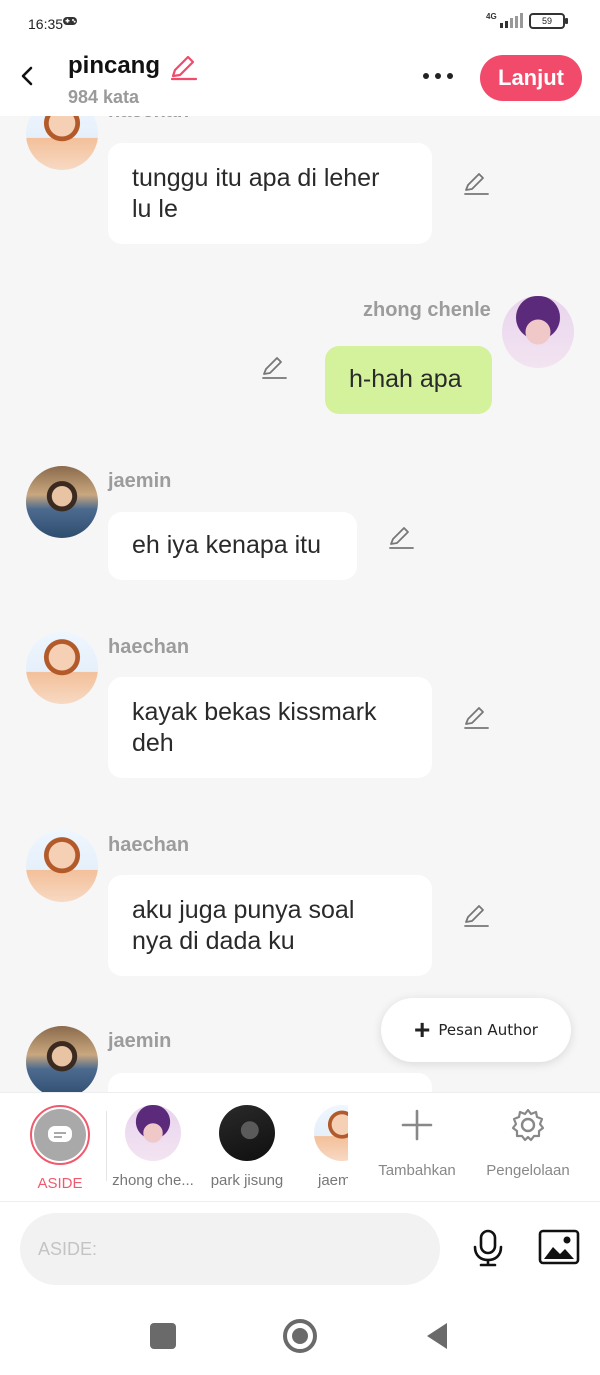 The width and height of the screenshot is (600, 1375). Describe the element at coordinates (538, 332) in the screenshot. I see `avatar-zhong-chenle` at that location.